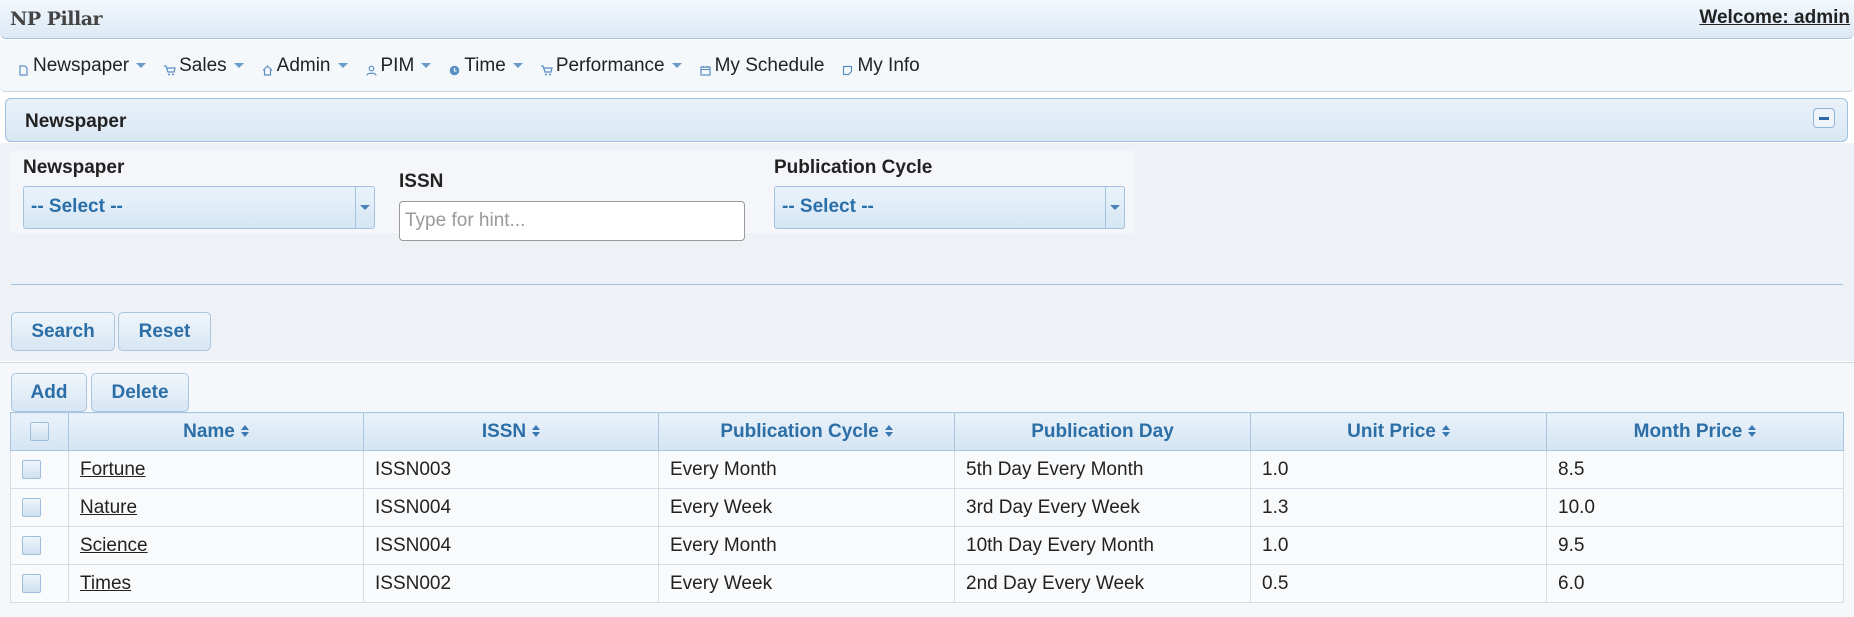 The width and height of the screenshot is (1854, 617). I want to click on newspaper-name-link: Times, so click(105, 583).